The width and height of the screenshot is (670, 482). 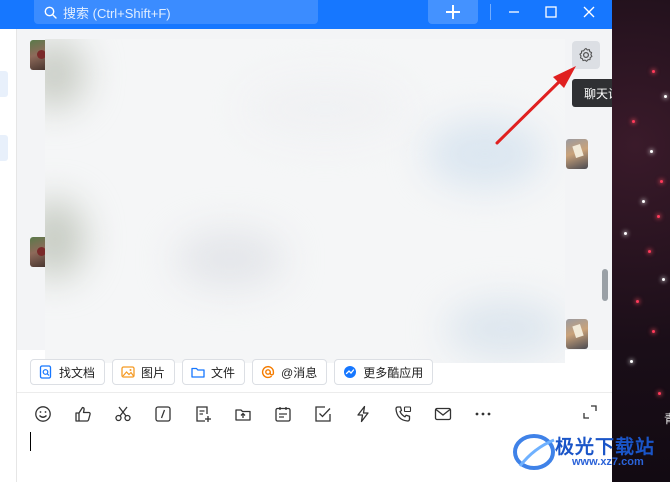 What do you see at coordinates (605, 285) in the screenshot?
I see `chat-scrollbar` at bounding box center [605, 285].